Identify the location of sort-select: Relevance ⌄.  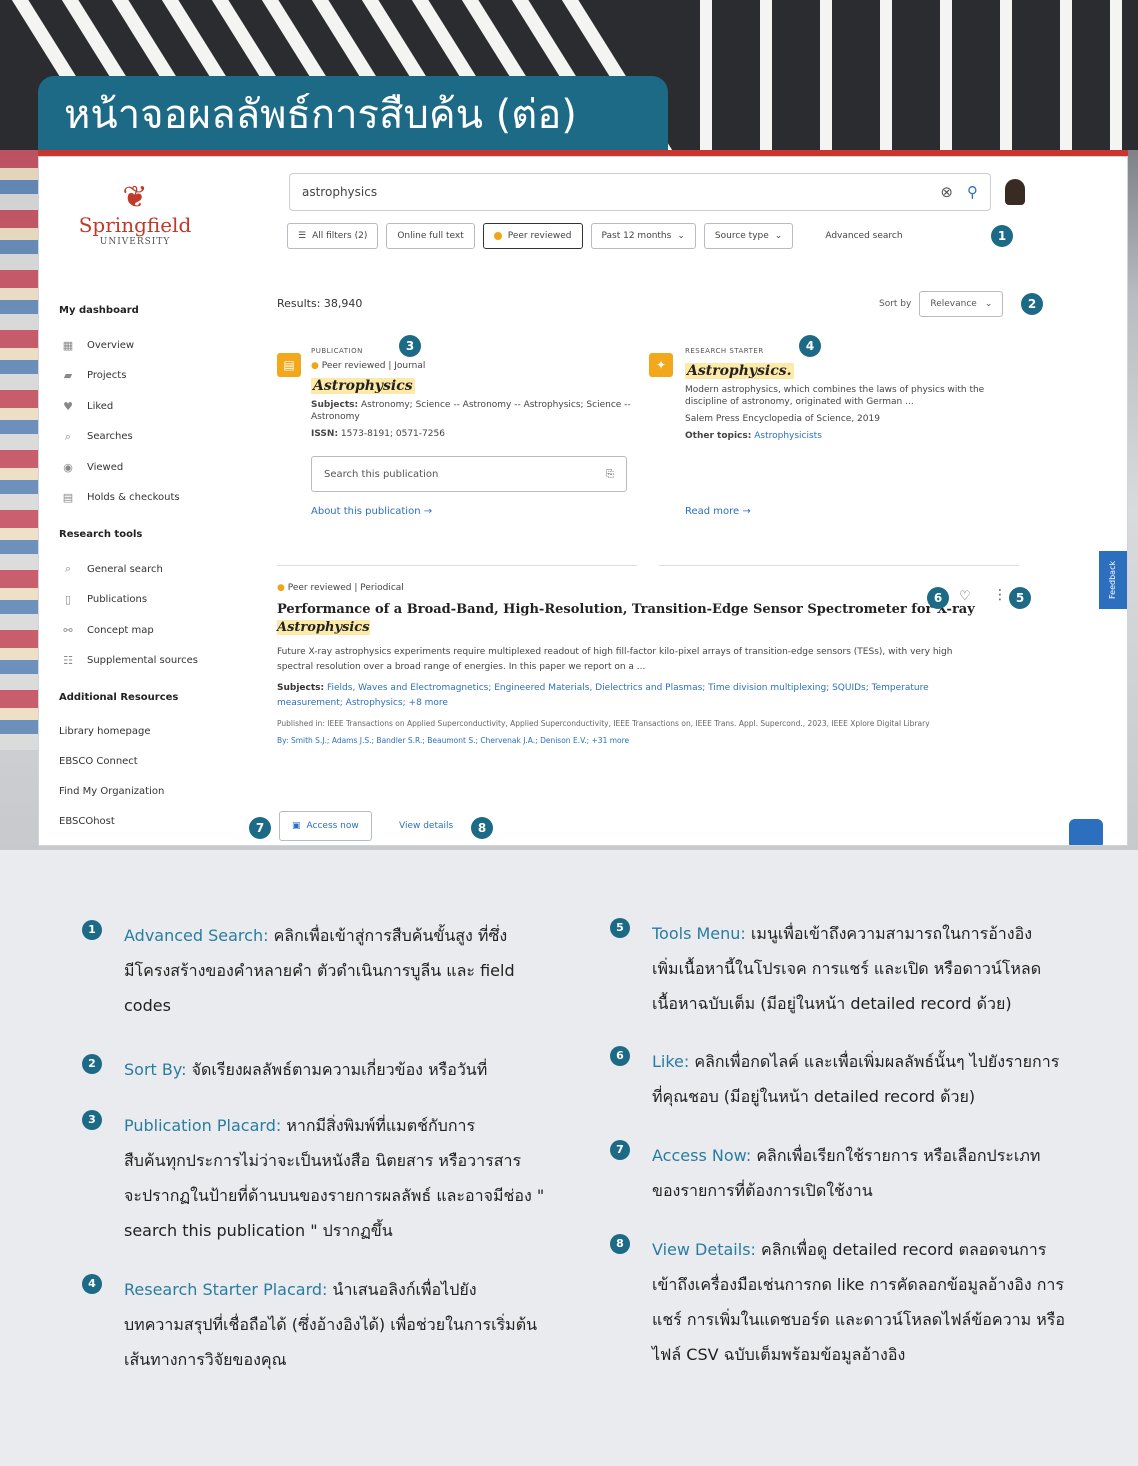
(961, 304).